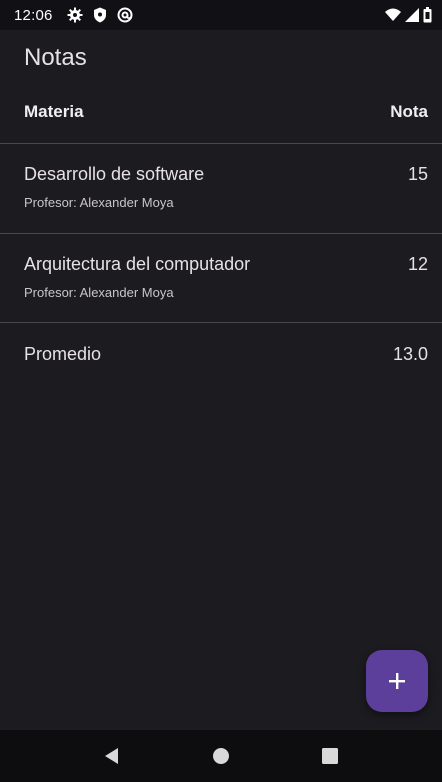 The width and height of the screenshot is (442, 782). I want to click on status-time: 12:06, so click(33, 15).